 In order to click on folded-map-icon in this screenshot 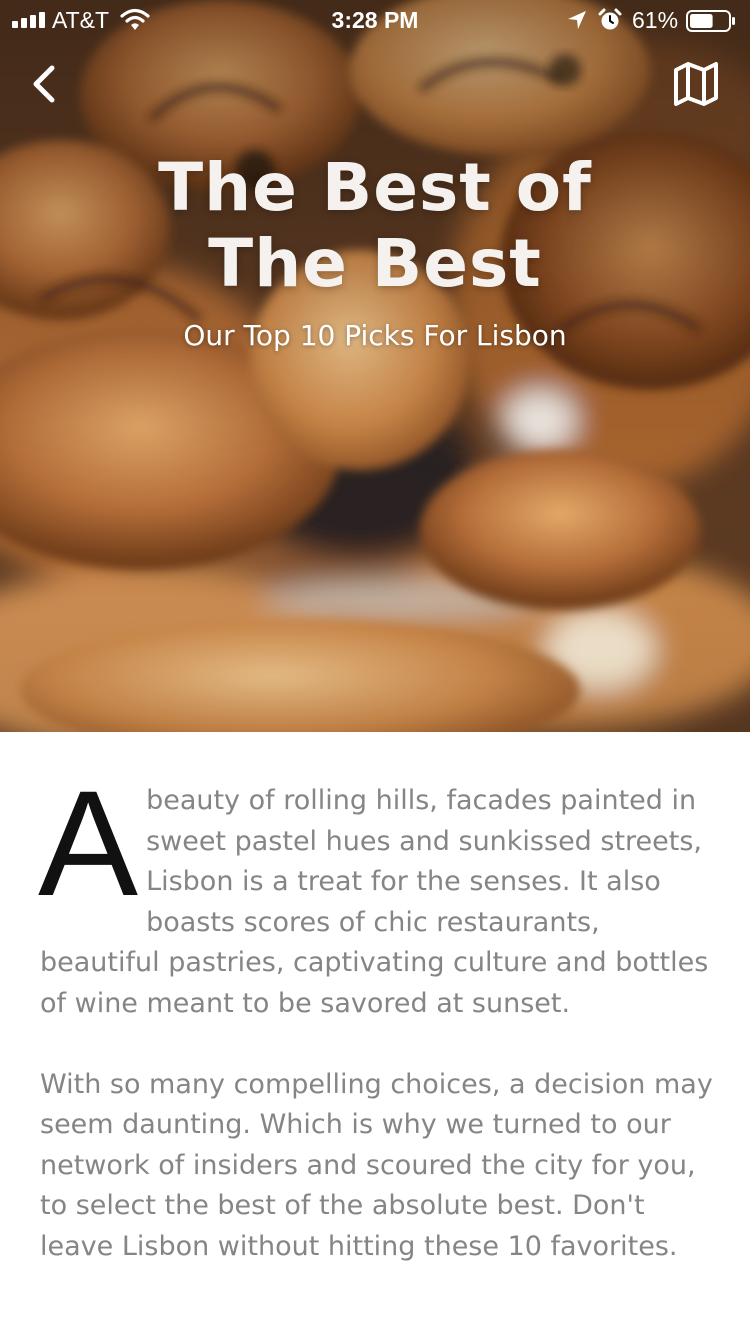, I will do `click(696, 84)`.